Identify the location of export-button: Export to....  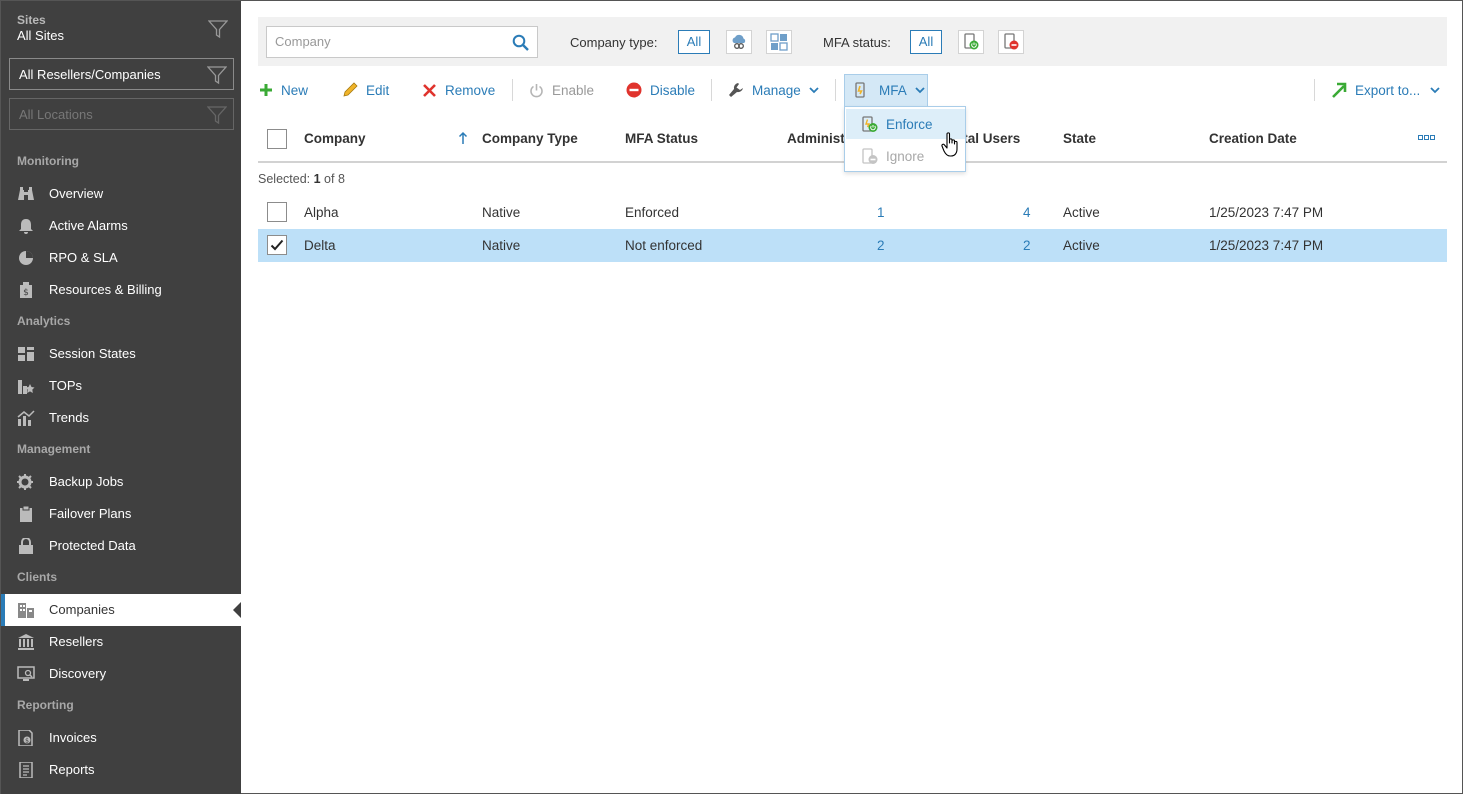
(1385, 90).